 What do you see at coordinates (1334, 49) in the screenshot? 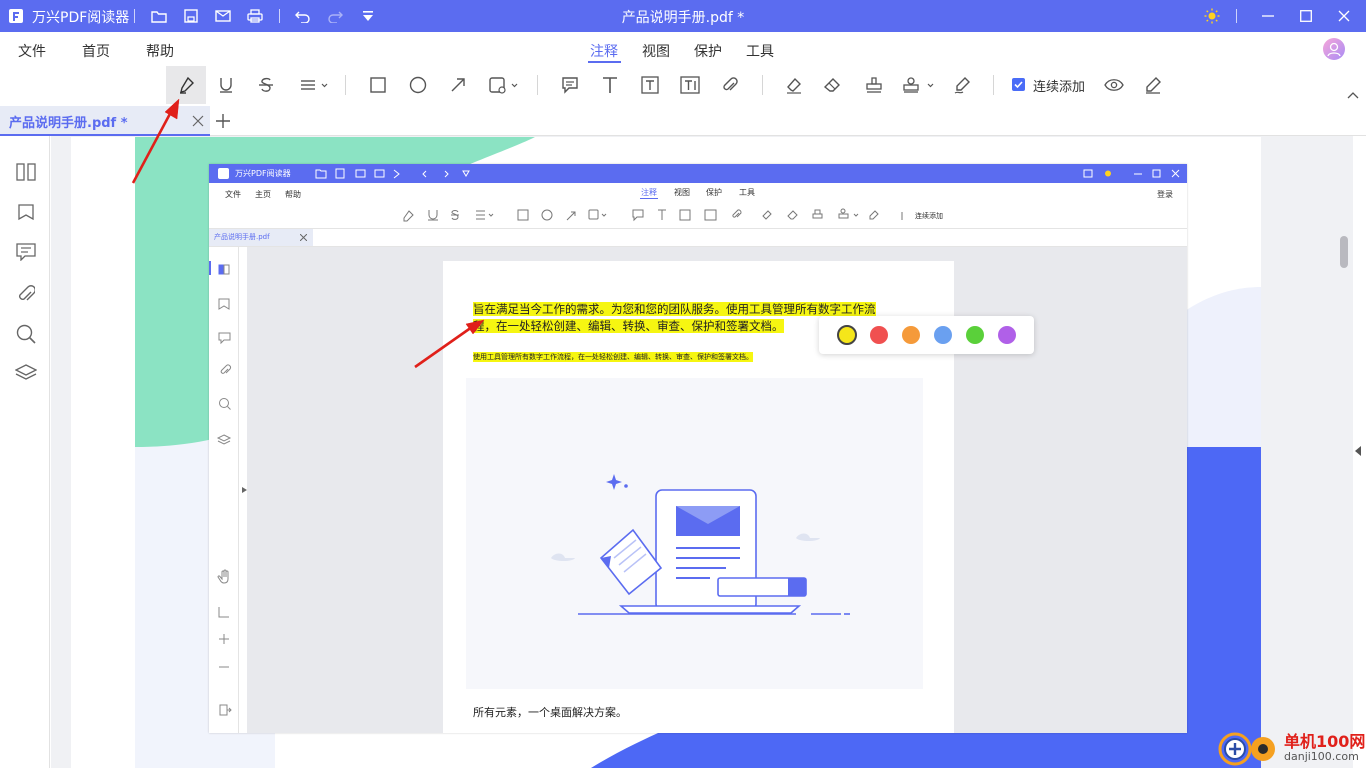
I see `avatar` at bounding box center [1334, 49].